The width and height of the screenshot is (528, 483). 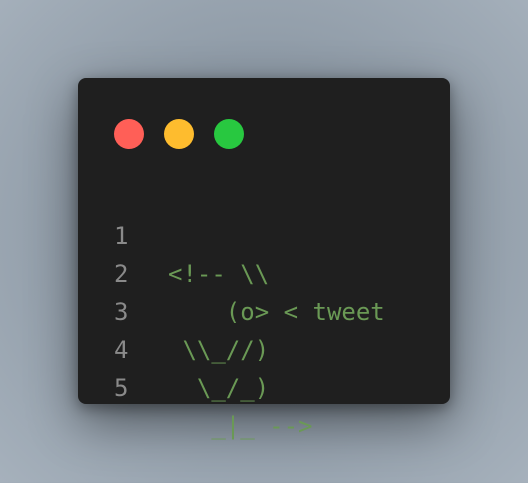 I want to click on line-number: 5, so click(x=121, y=388).